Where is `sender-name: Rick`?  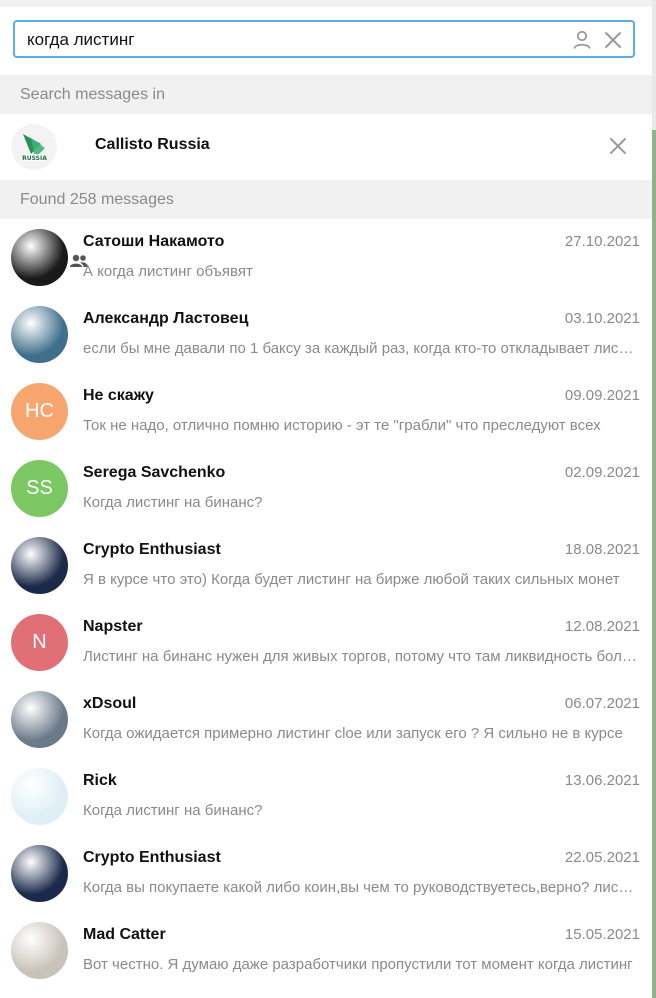
sender-name: Rick is located at coordinates (100, 780).